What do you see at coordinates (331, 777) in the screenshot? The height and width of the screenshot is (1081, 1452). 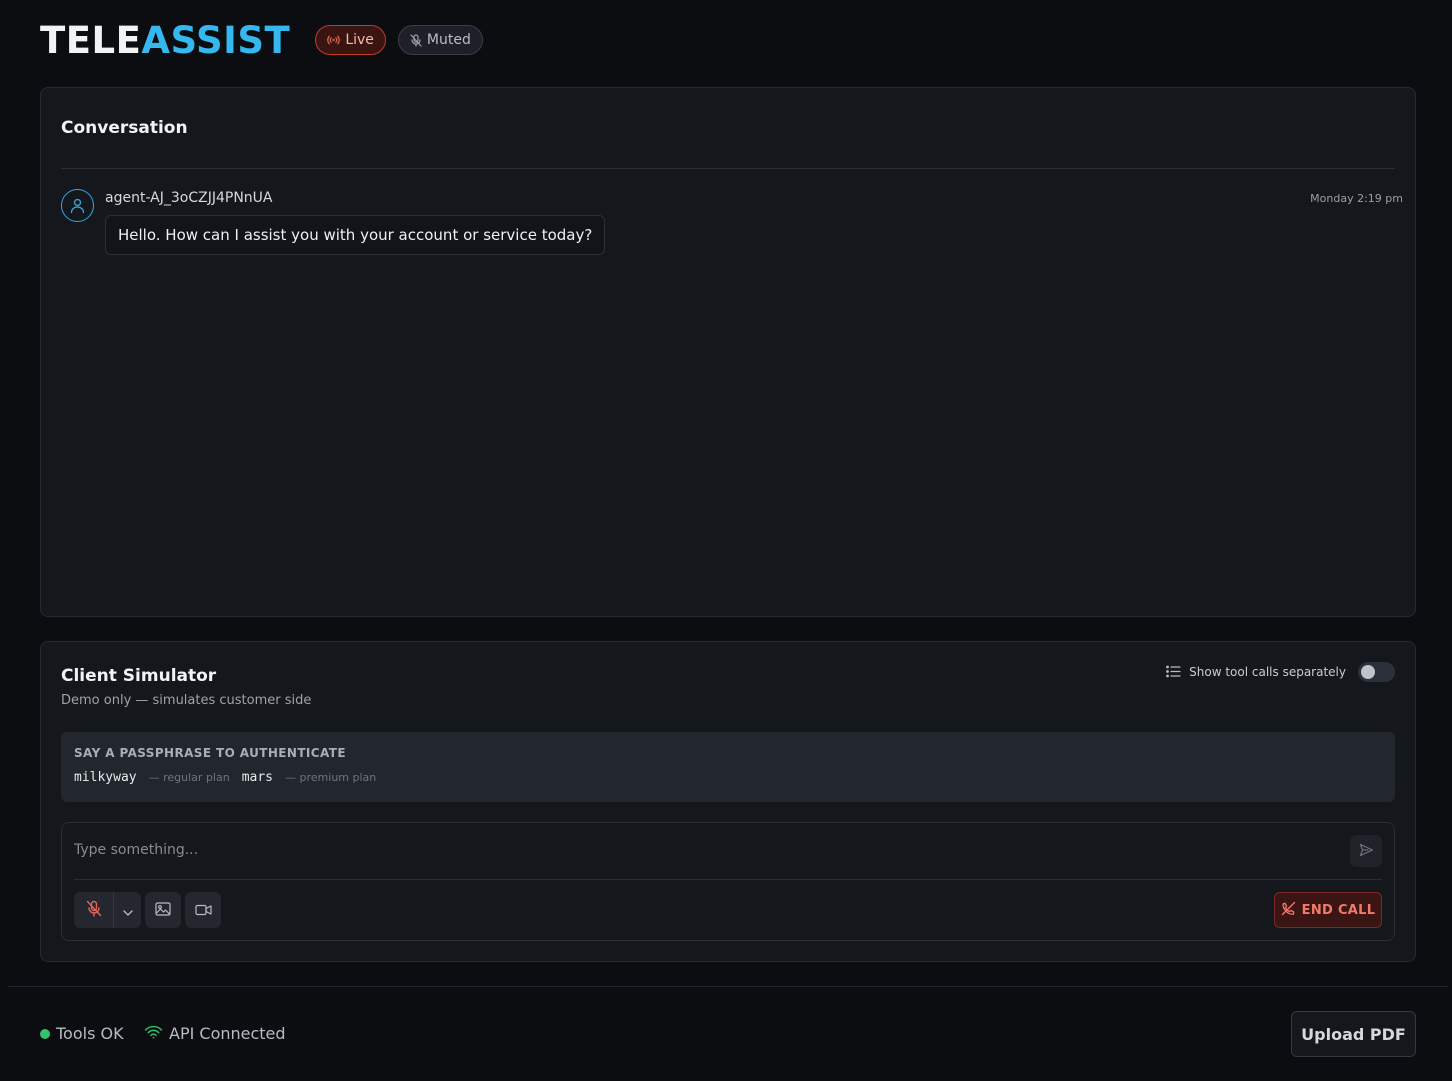 I see `passphrase-note: — premium plan` at bounding box center [331, 777].